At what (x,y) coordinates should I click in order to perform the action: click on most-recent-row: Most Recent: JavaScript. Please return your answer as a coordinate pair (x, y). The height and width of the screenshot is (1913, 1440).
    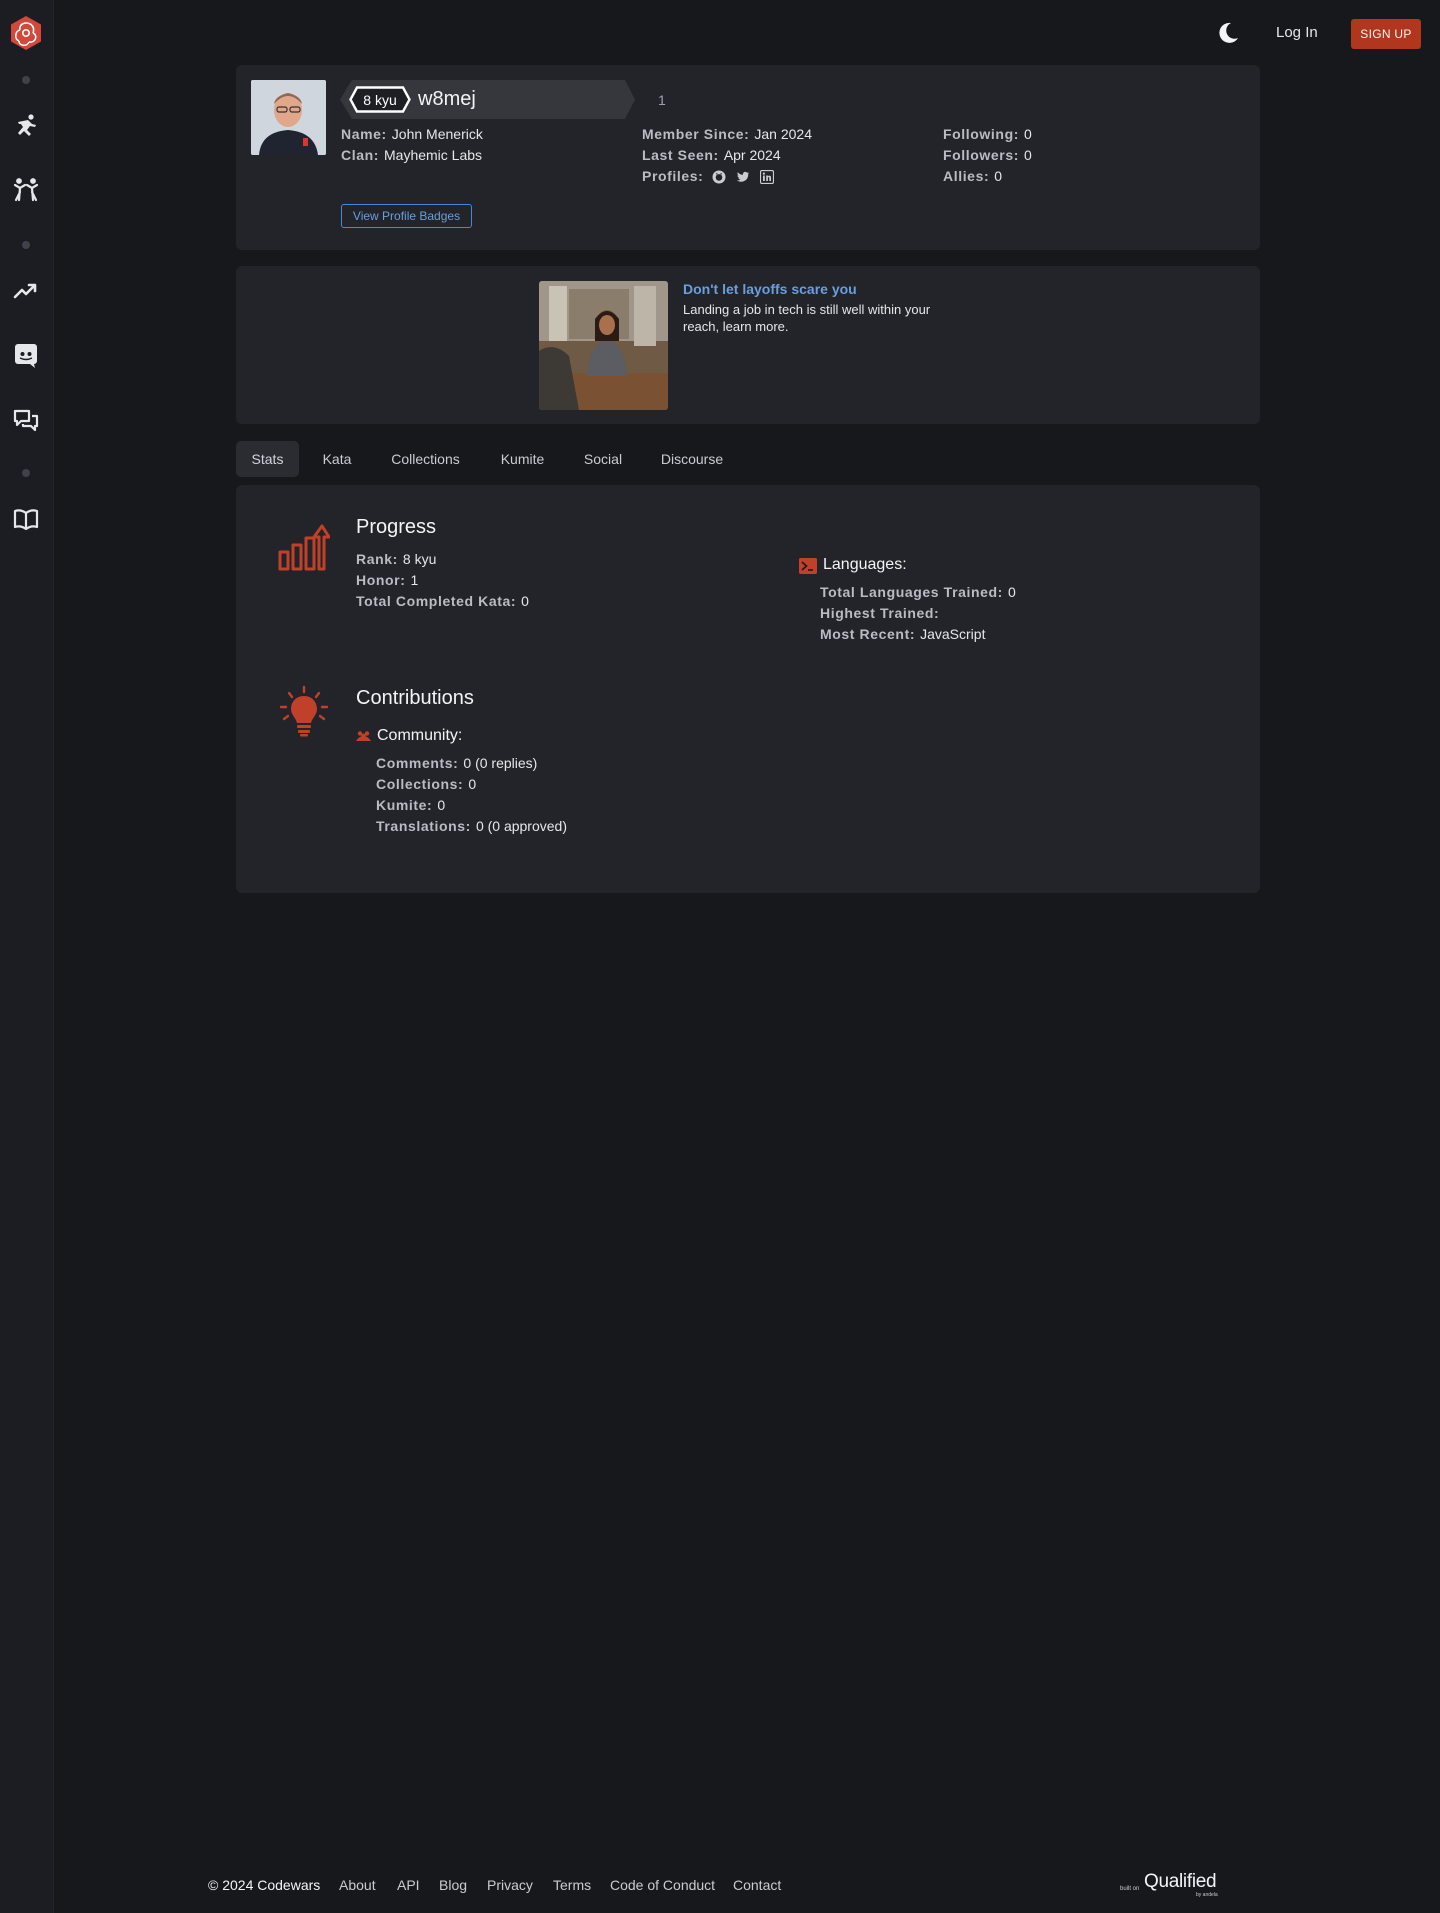
    Looking at the image, I should click on (902, 634).